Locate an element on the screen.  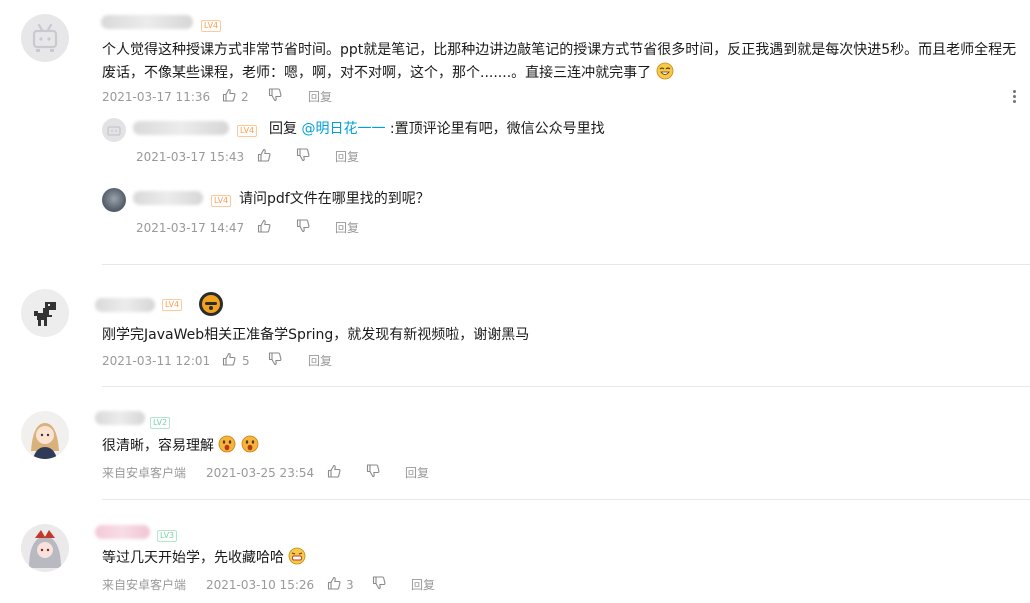
like-count: 2 is located at coordinates (245, 97).